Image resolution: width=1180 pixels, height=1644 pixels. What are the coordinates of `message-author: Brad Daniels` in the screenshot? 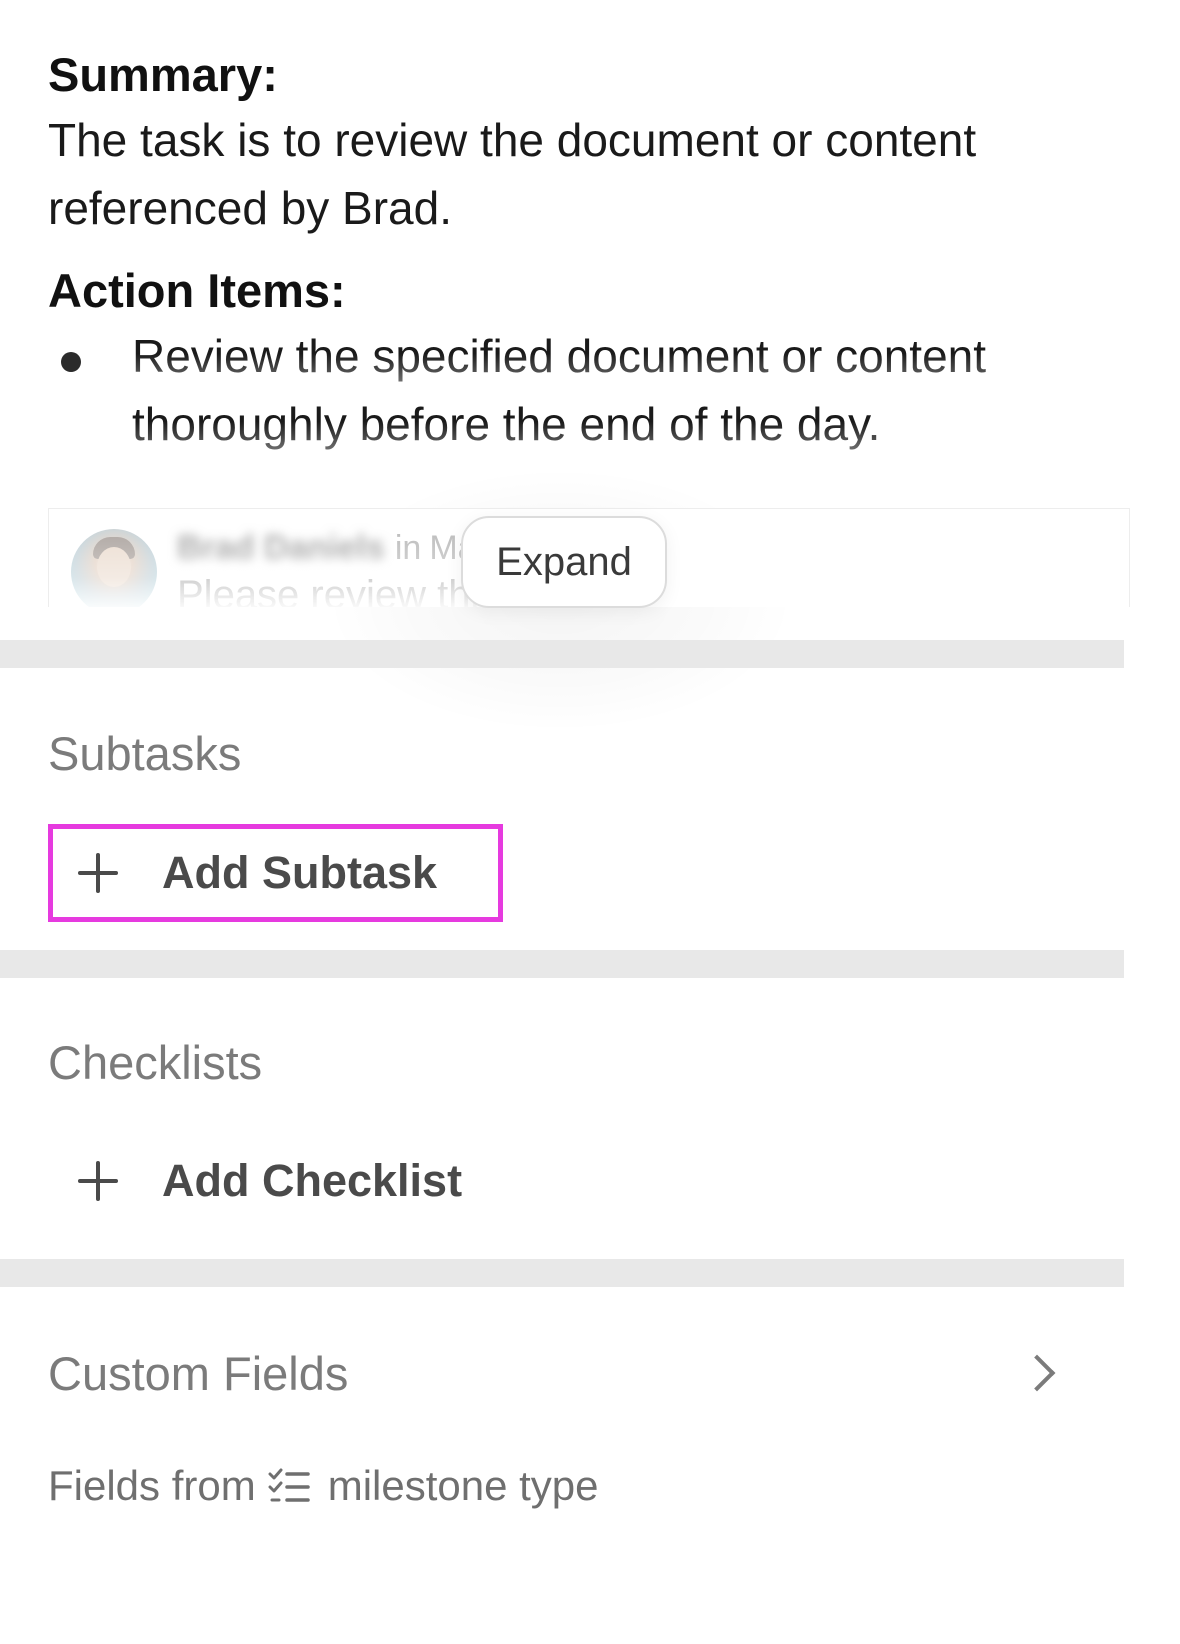 It's located at (281, 548).